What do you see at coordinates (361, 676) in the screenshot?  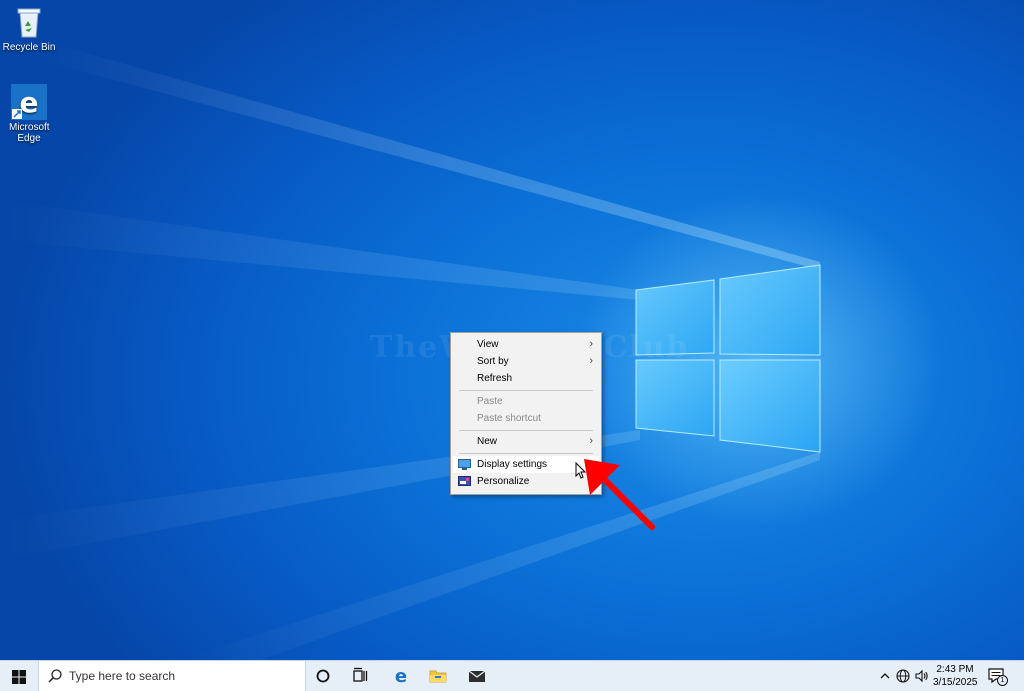 I see `task-view-icon` at bounding box center [361, 676].